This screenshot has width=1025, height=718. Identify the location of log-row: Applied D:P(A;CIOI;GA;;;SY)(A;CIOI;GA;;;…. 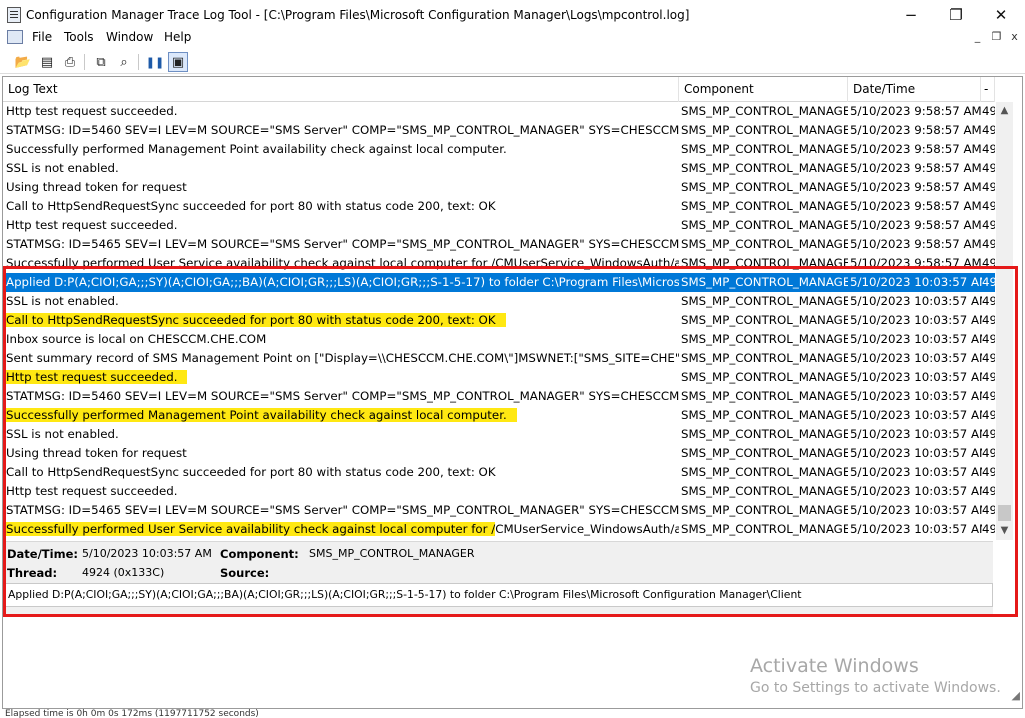
(499, 282).